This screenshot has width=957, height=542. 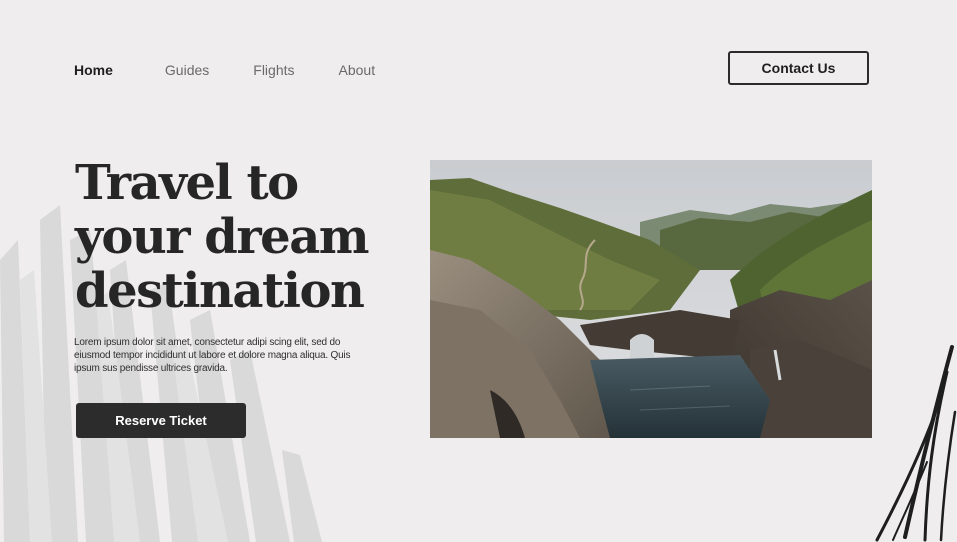 What do you see at coordinates (273, 70) in the screenshot?
I see `nav-flights: Flights` at bounding box center [273, 70].